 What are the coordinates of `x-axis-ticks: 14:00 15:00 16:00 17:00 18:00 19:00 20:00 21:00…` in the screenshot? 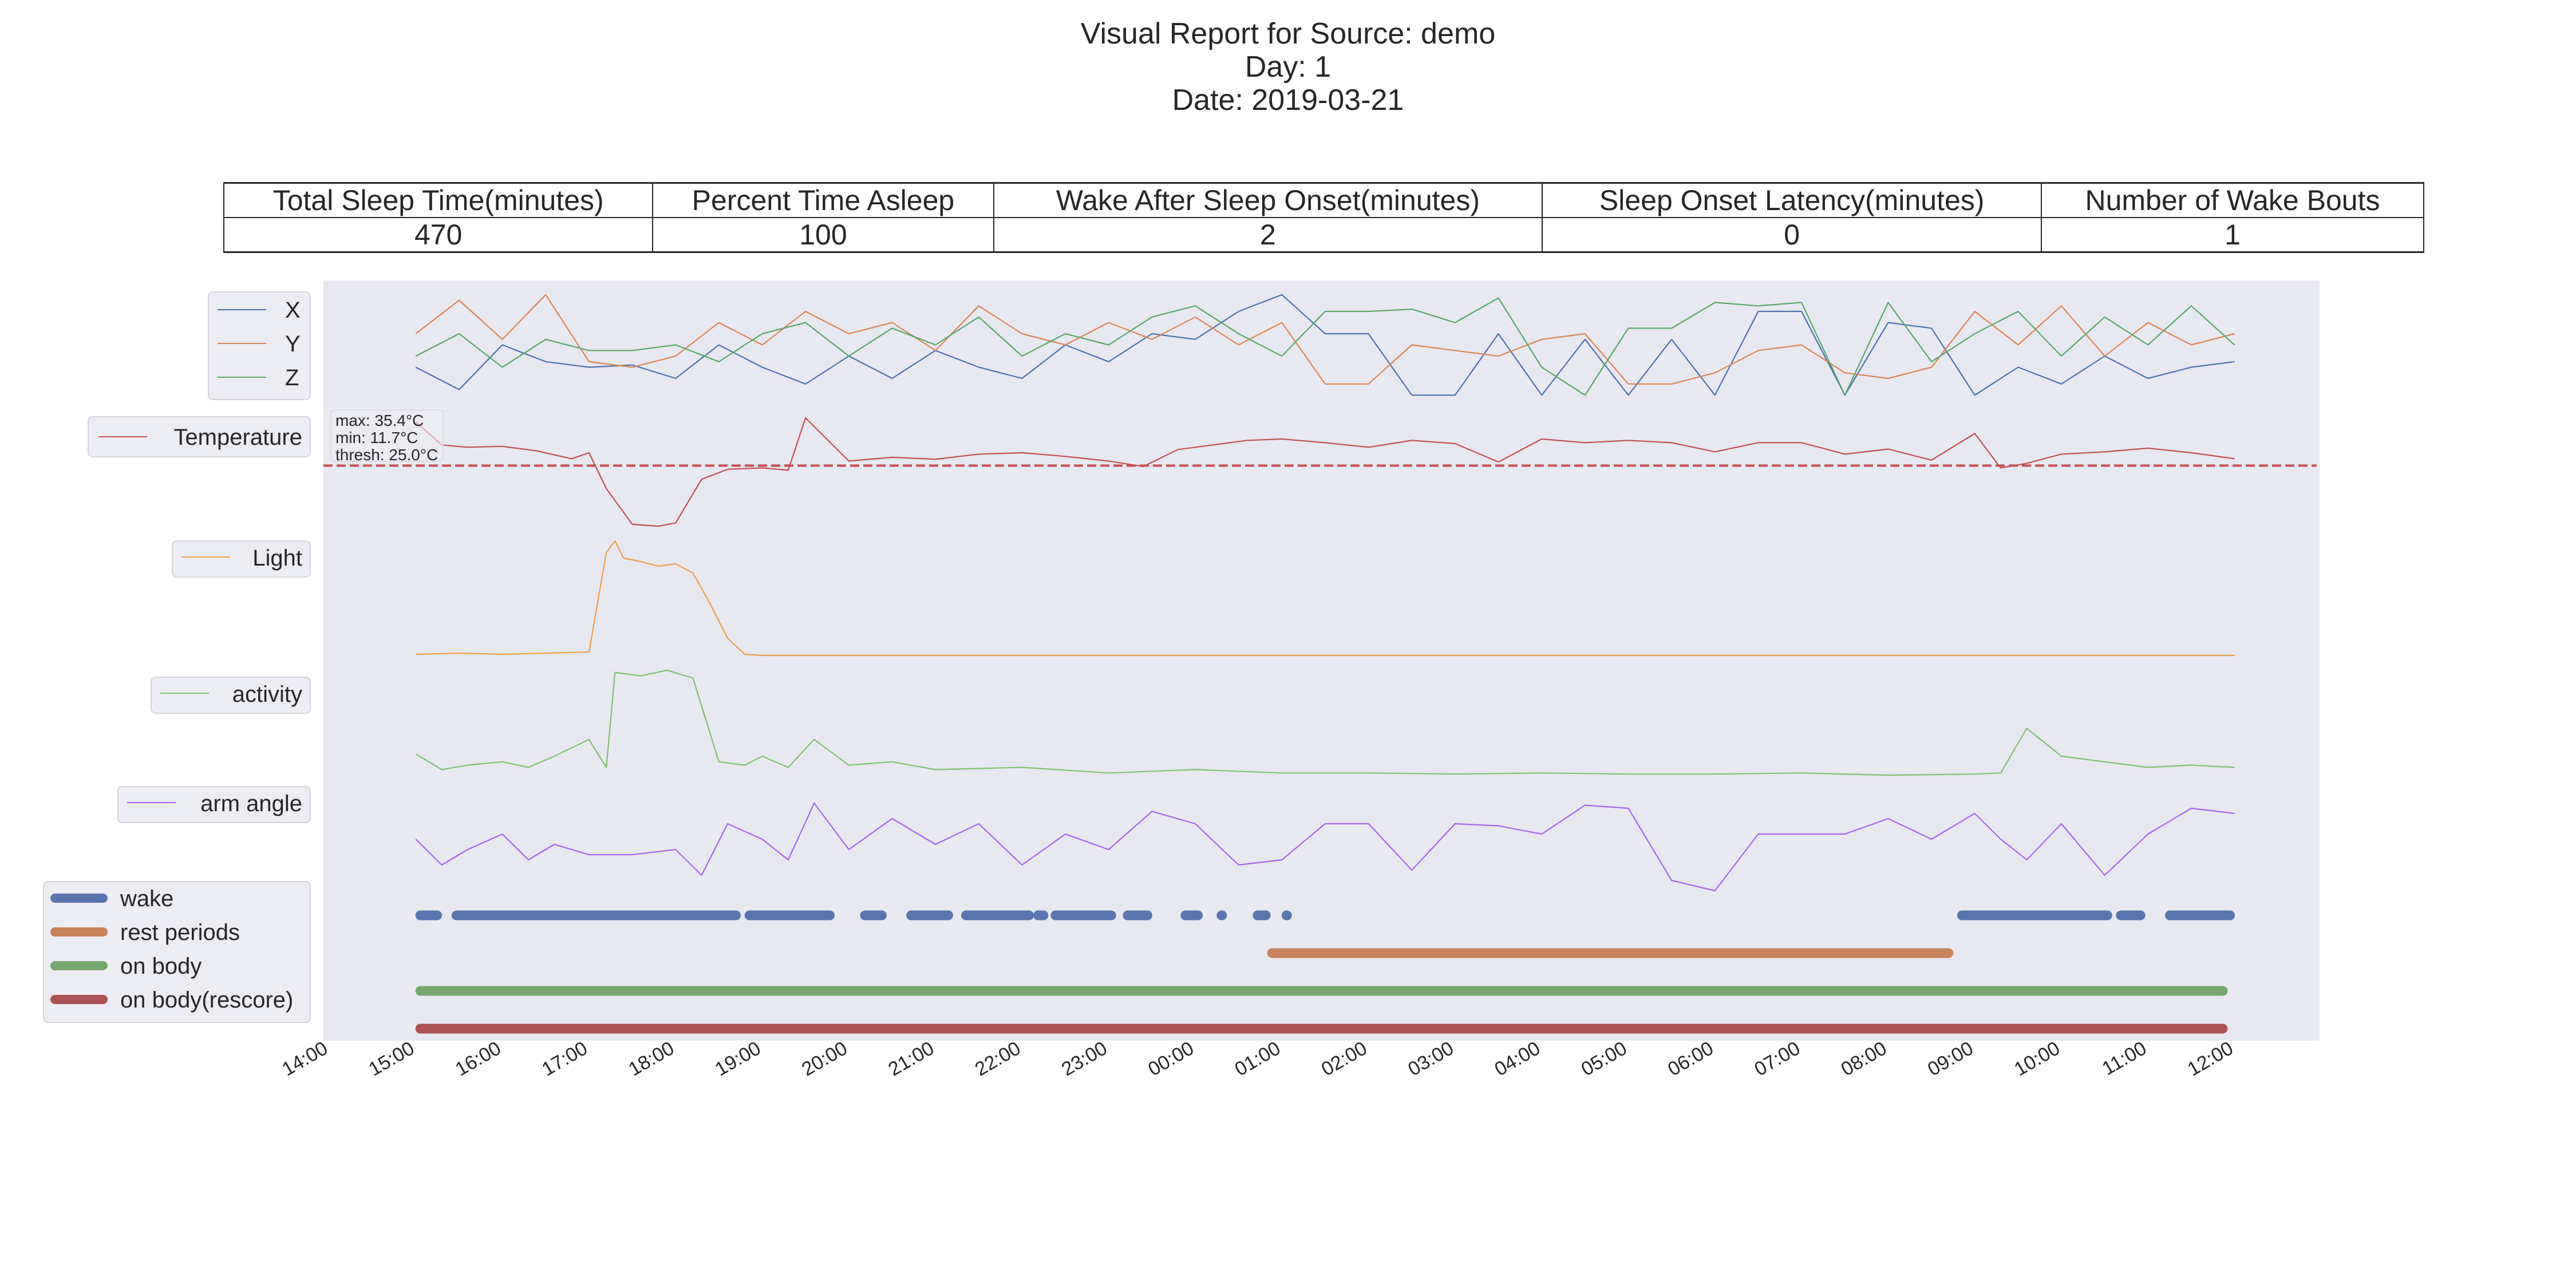 It's located at (1257, 1058).